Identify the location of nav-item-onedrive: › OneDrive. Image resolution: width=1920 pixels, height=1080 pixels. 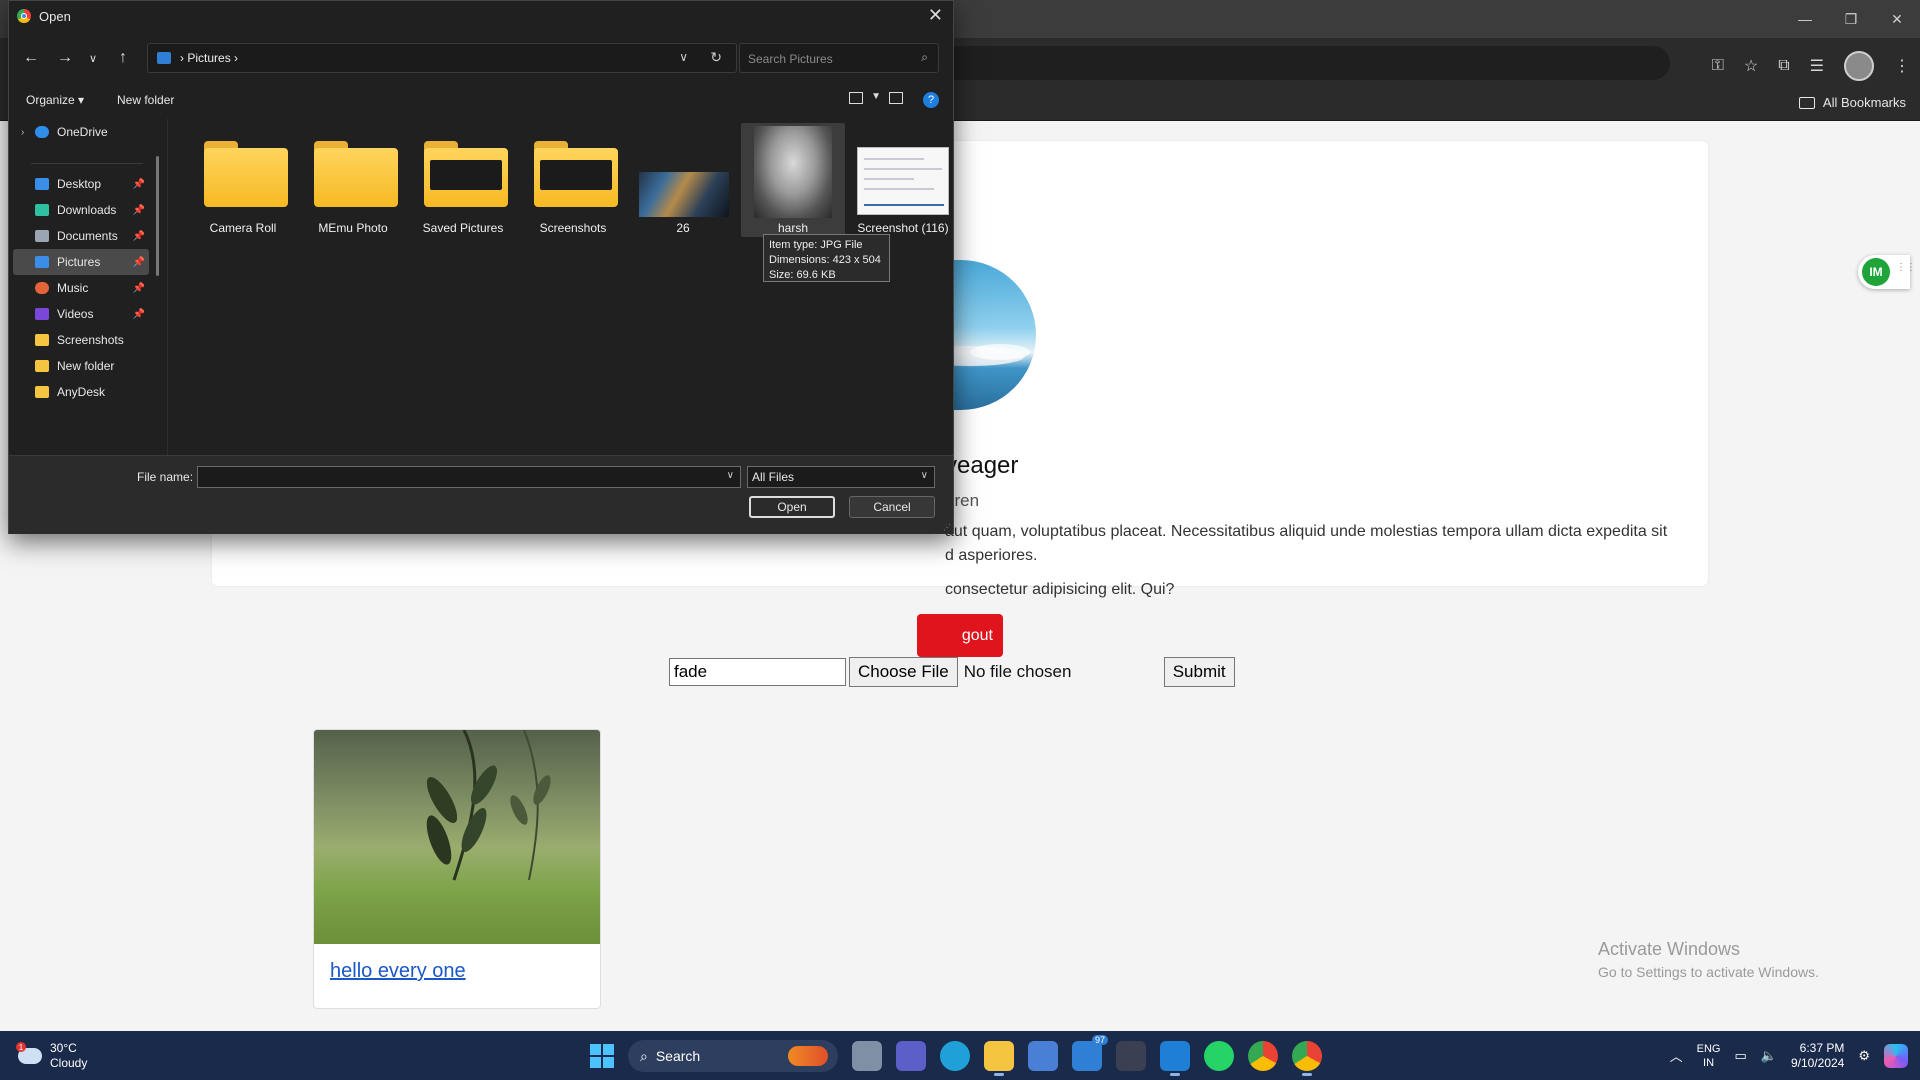
(81, 132).